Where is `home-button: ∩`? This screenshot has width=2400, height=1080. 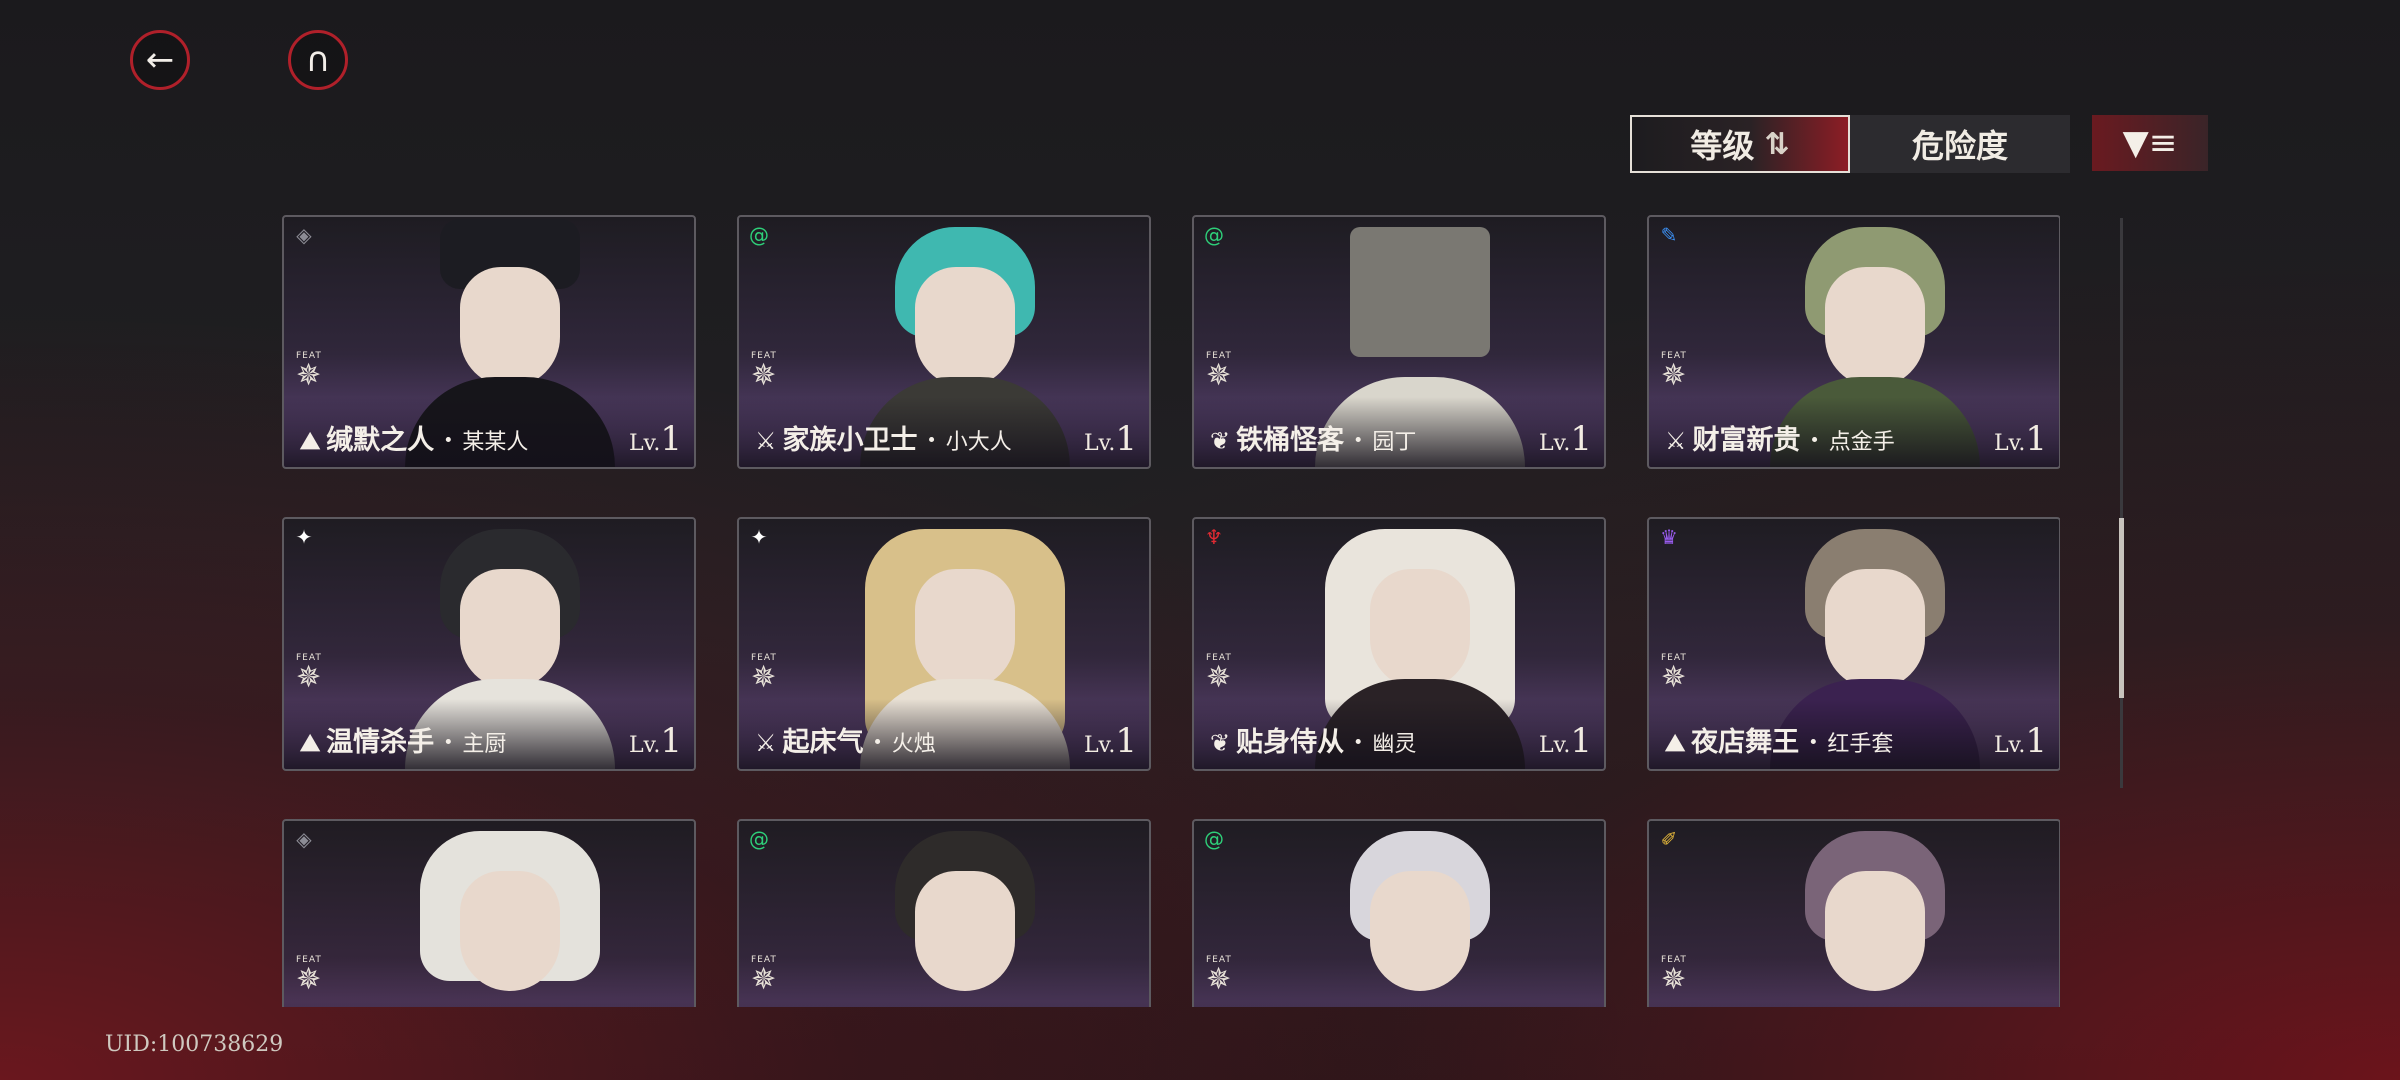 home-button: ∩ is located at coordinates (318, 60).